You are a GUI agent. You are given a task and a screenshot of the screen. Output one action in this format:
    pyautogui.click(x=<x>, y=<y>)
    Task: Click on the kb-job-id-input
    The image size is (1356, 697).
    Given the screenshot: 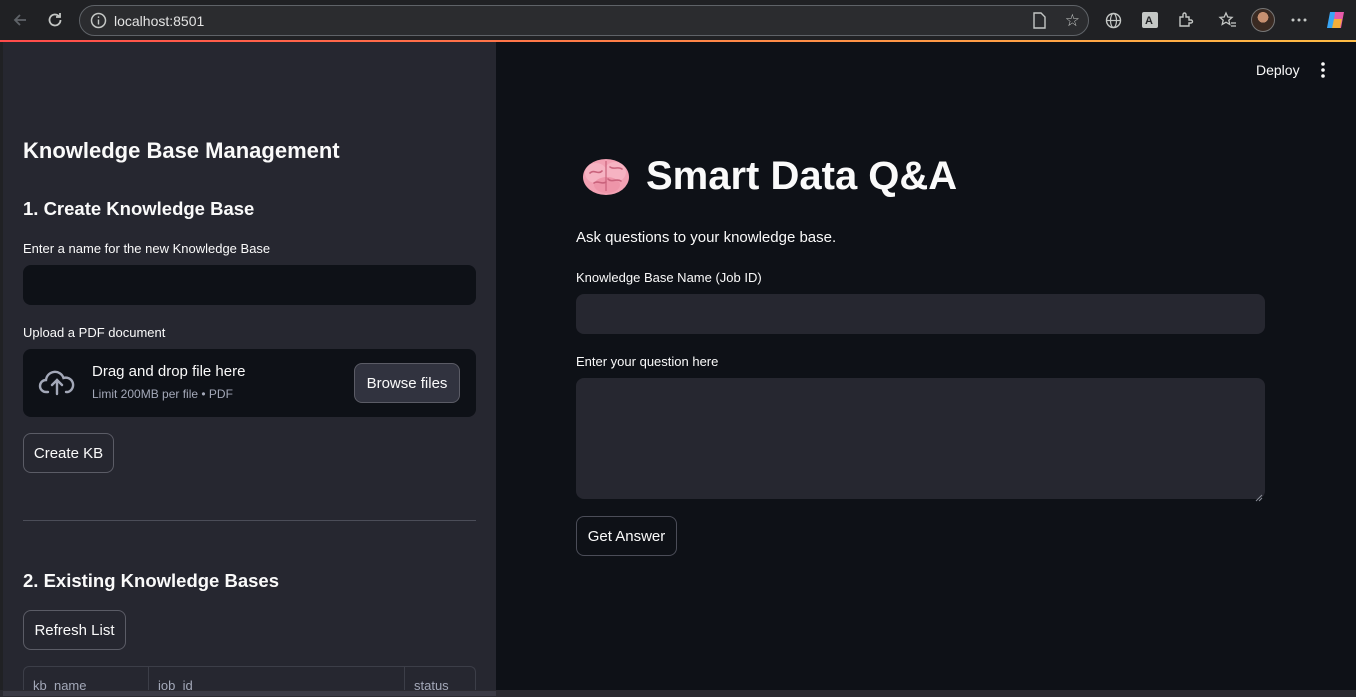 What is the action you would take?
    pyautogui.click(x=920, y=314)
    